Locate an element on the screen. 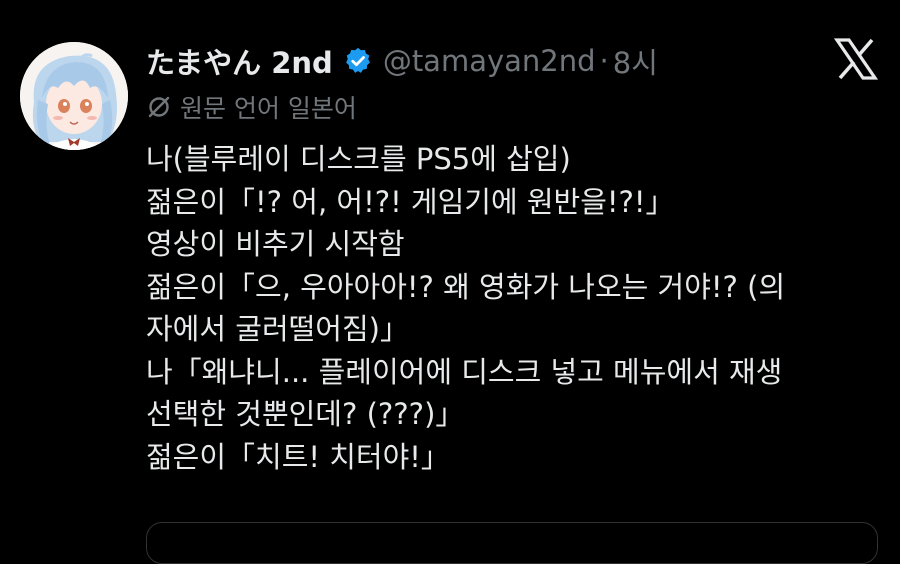 Image resolution: width=900 pixels, height=564 pixels. user-handle: @tamayan2nd is located at coordinates (489, 61).